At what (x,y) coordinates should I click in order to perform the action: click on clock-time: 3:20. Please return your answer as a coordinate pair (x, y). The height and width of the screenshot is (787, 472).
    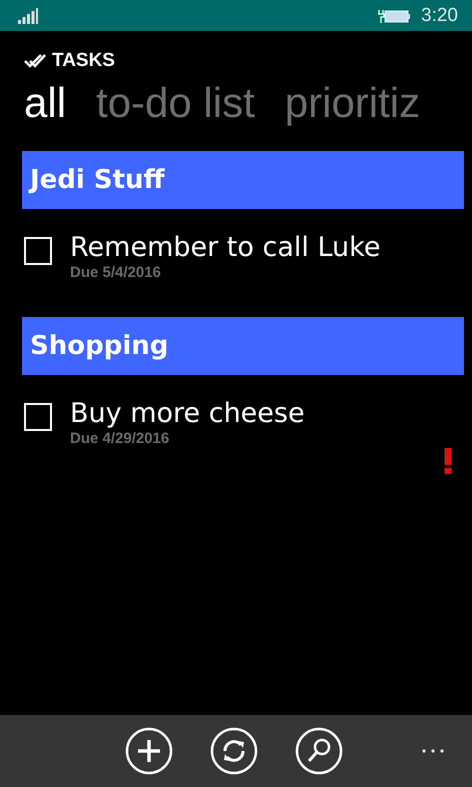
    Looking at the image, I should click on (439, 15).